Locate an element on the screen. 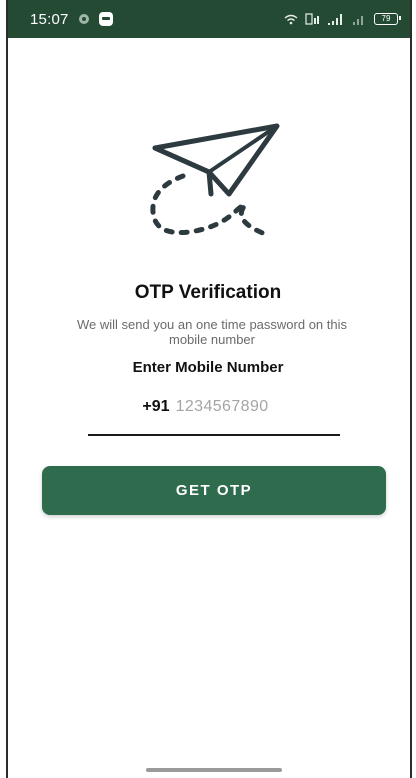 This screenshot has height=778, width=416. message-notification-icon is located at coordinates (105, 19).